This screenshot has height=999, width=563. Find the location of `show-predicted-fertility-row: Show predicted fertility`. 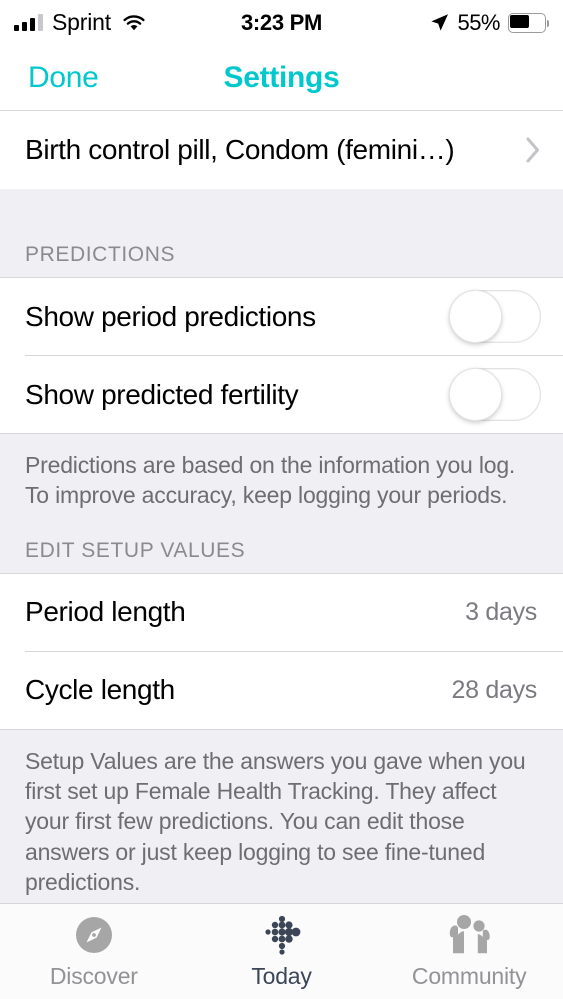

show-predicted-fertility-row: Show predicted fertility is located at coordinates (281, 394).